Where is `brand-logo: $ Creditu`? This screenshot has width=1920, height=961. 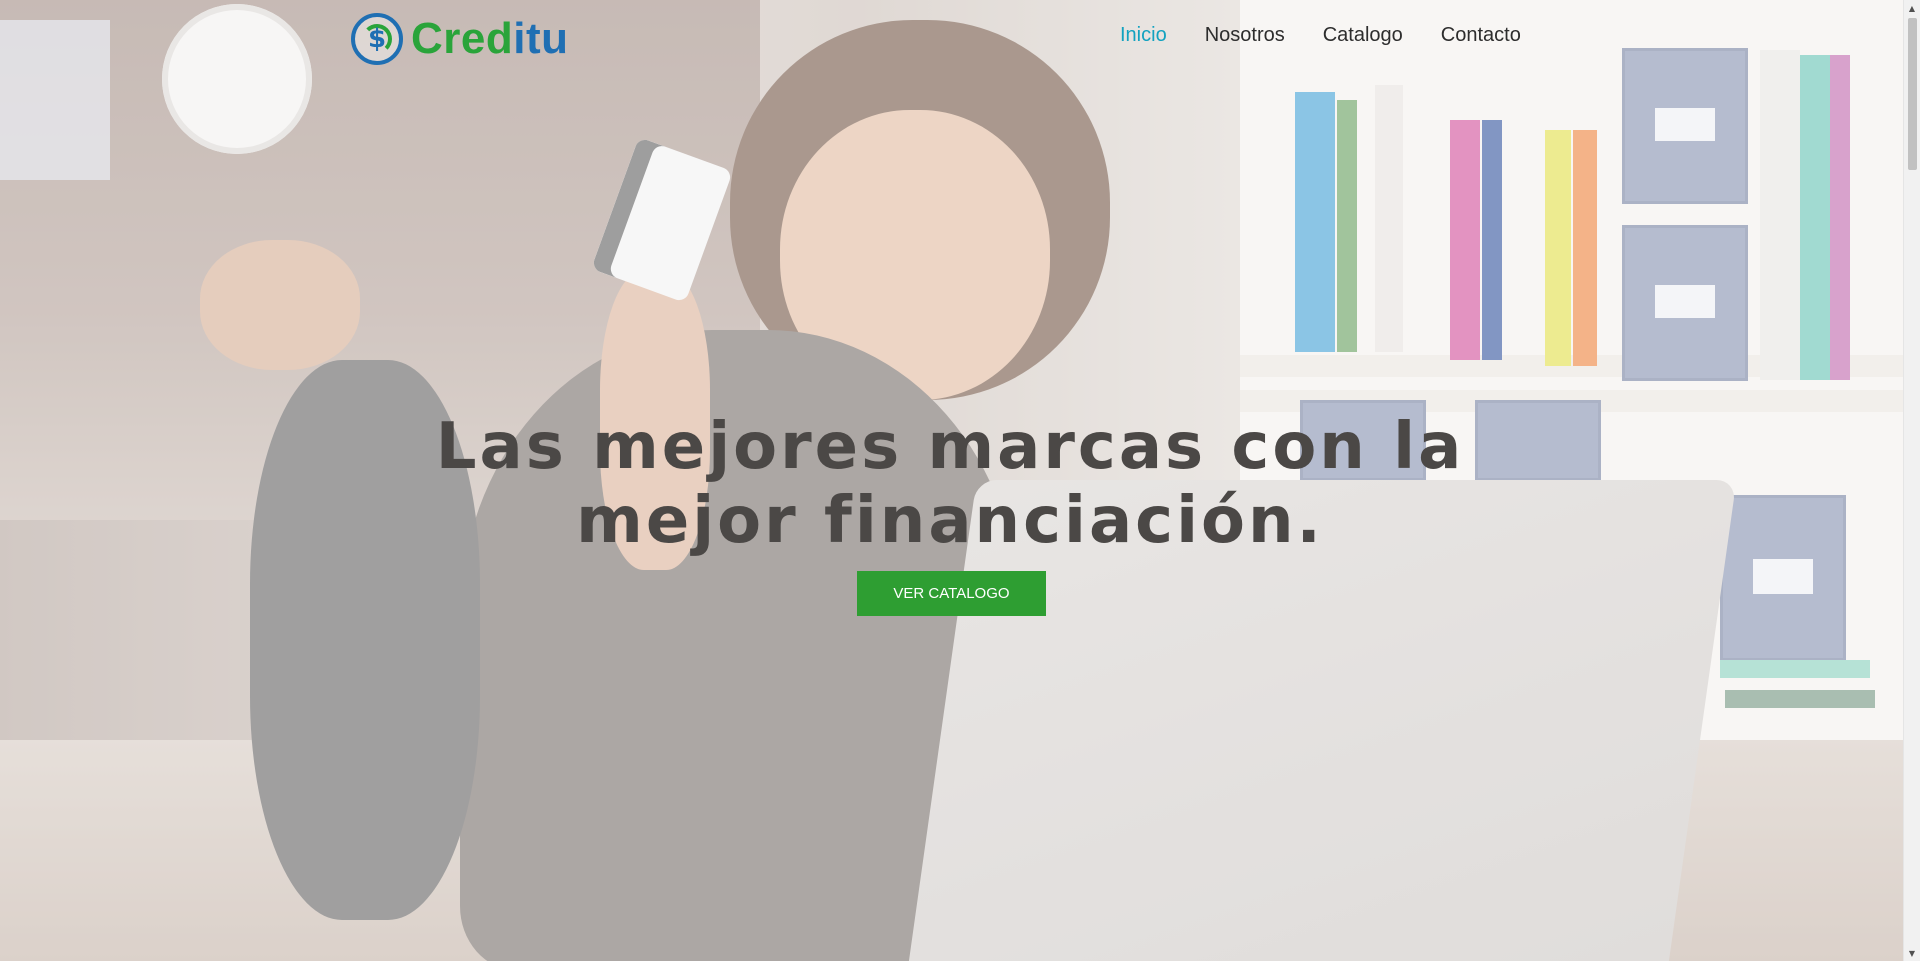 brand-logo: $ Creditu is located at coordinates (460, 39).